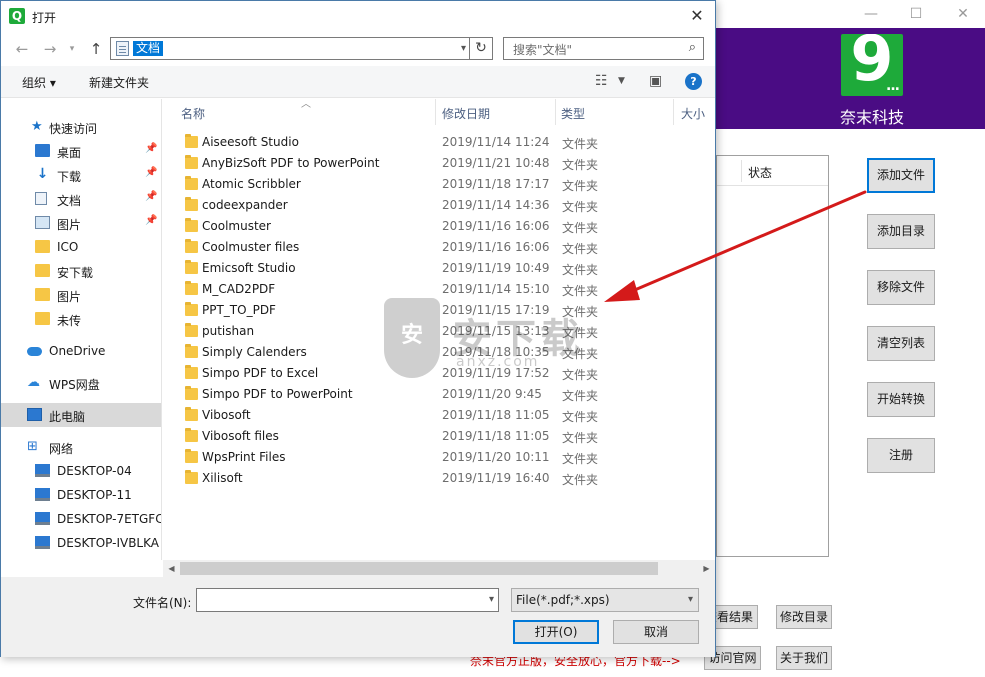 Image resolution: width=985 pixels, height=677 pixels. What do you see at coordinates (419, 568) in the screenshot?
I see `scrollbar-thumb` at bounding box center [419, 568].